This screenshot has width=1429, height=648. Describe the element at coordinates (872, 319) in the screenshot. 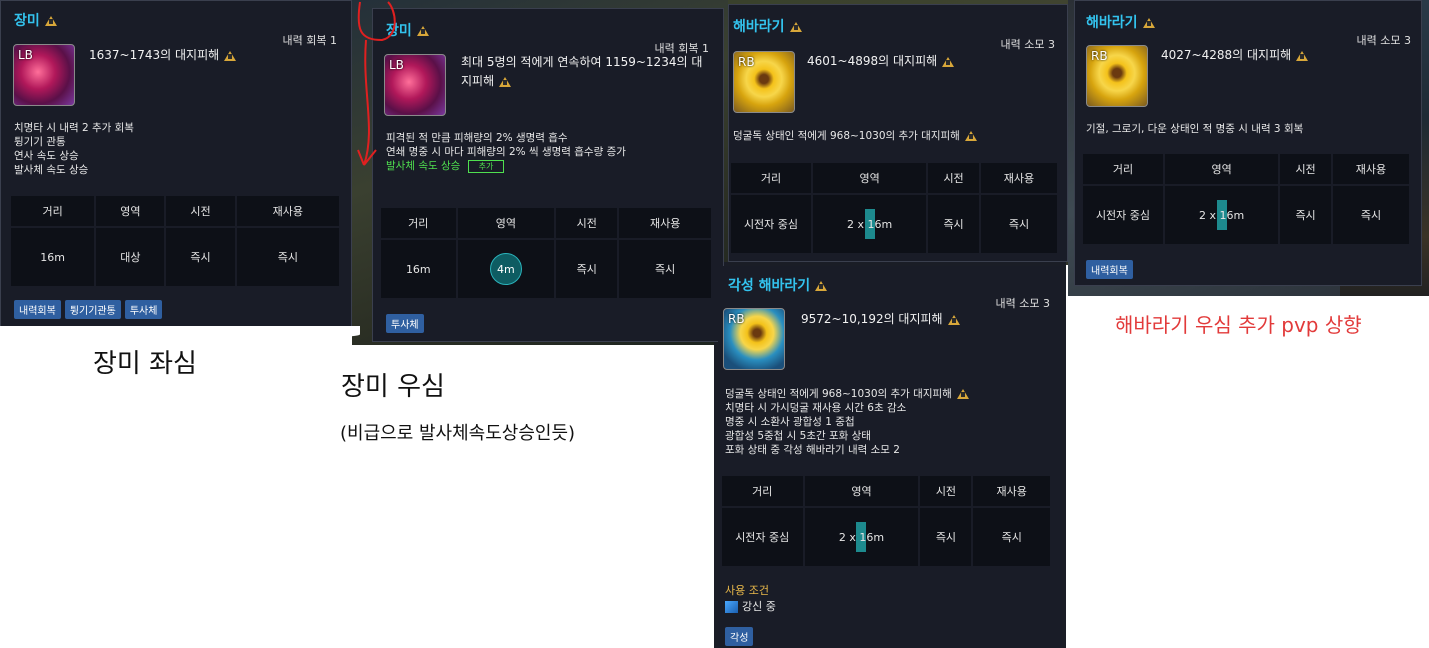

I see `damage-value: 9572~10,192의 대지피해` at that location.